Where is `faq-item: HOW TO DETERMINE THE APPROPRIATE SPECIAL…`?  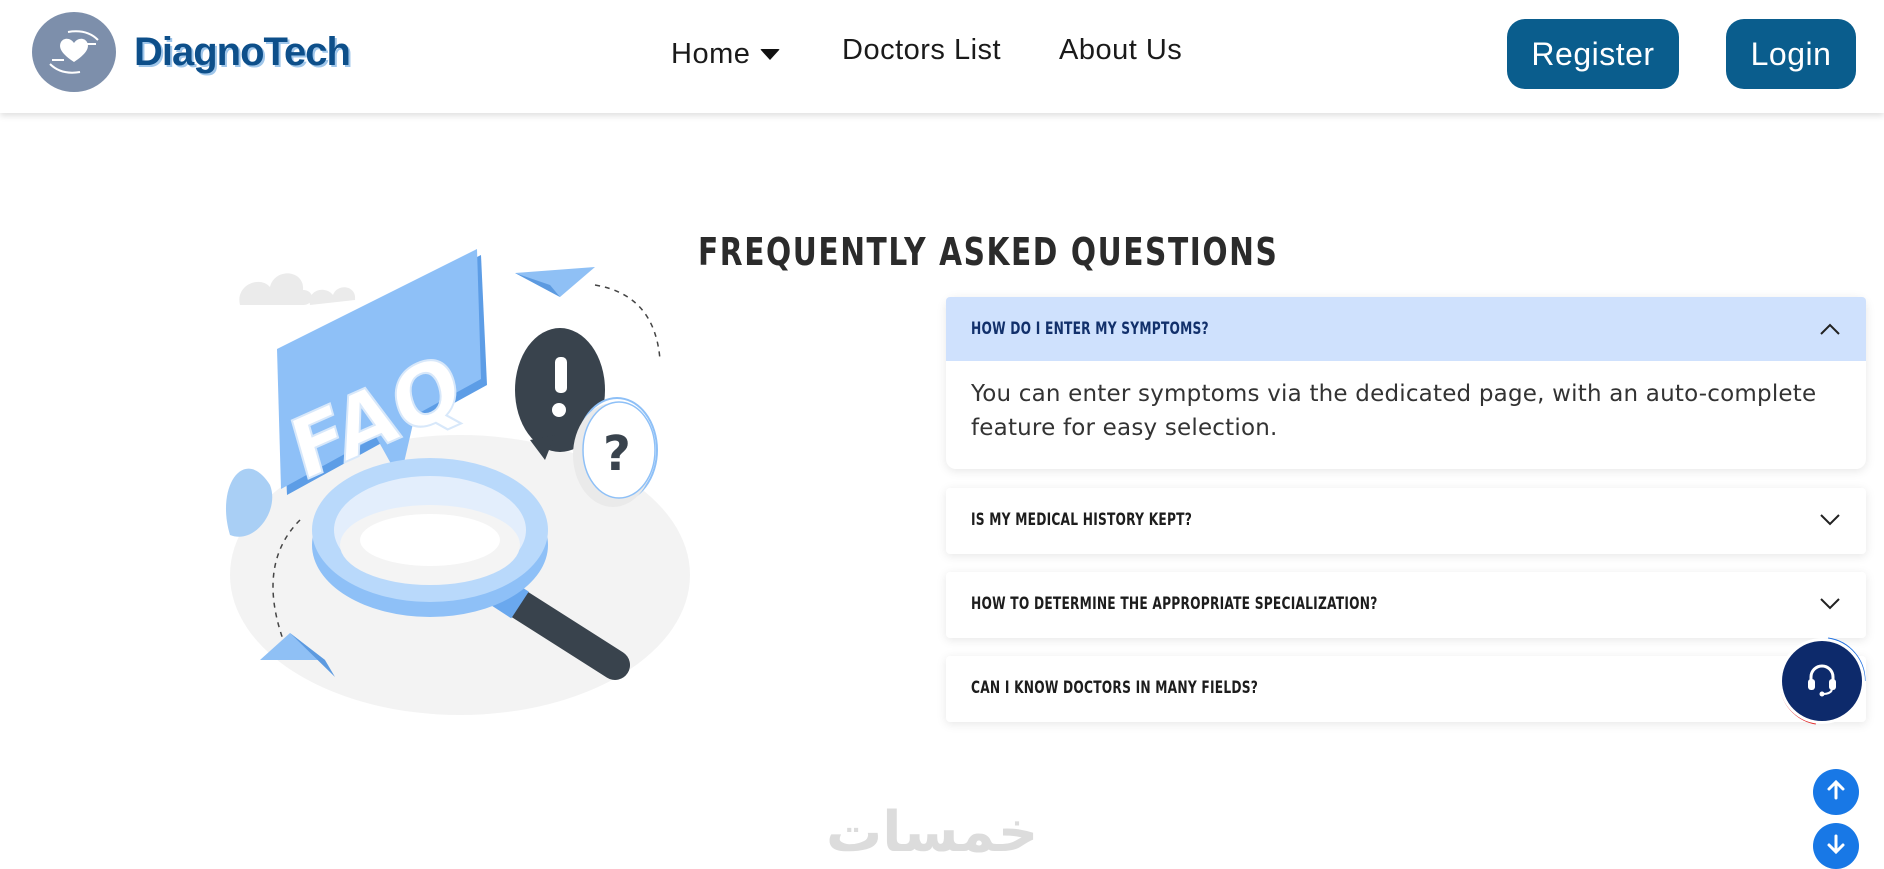 faq-item: HOW TO DETERMINE THE APPROPRIATE SPECIAL… is located at coordinates (1406, 605).